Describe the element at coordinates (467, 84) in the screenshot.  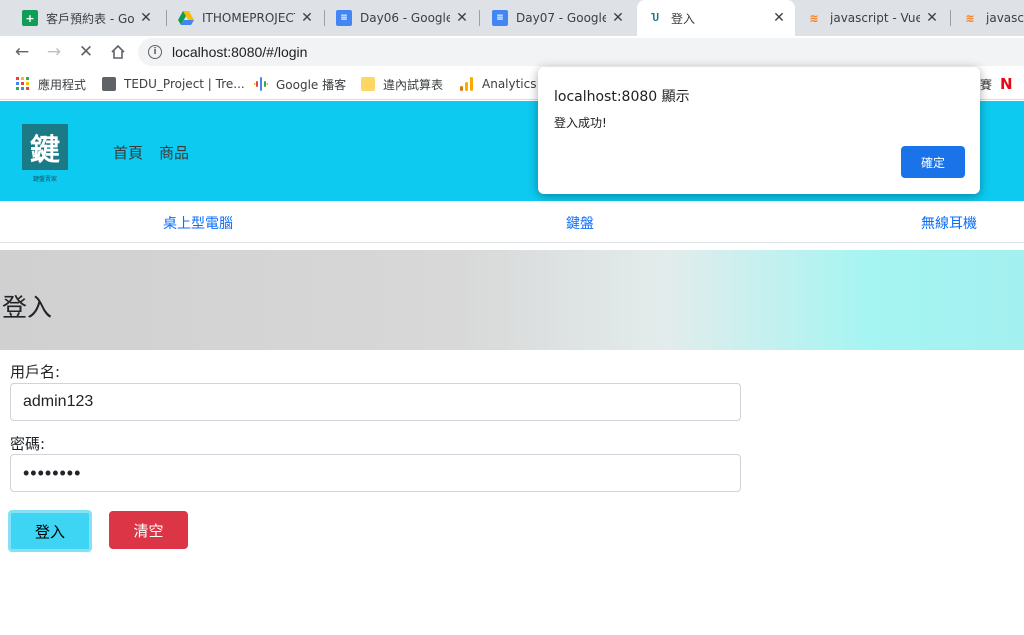
I see `analytics-icon` at that location.